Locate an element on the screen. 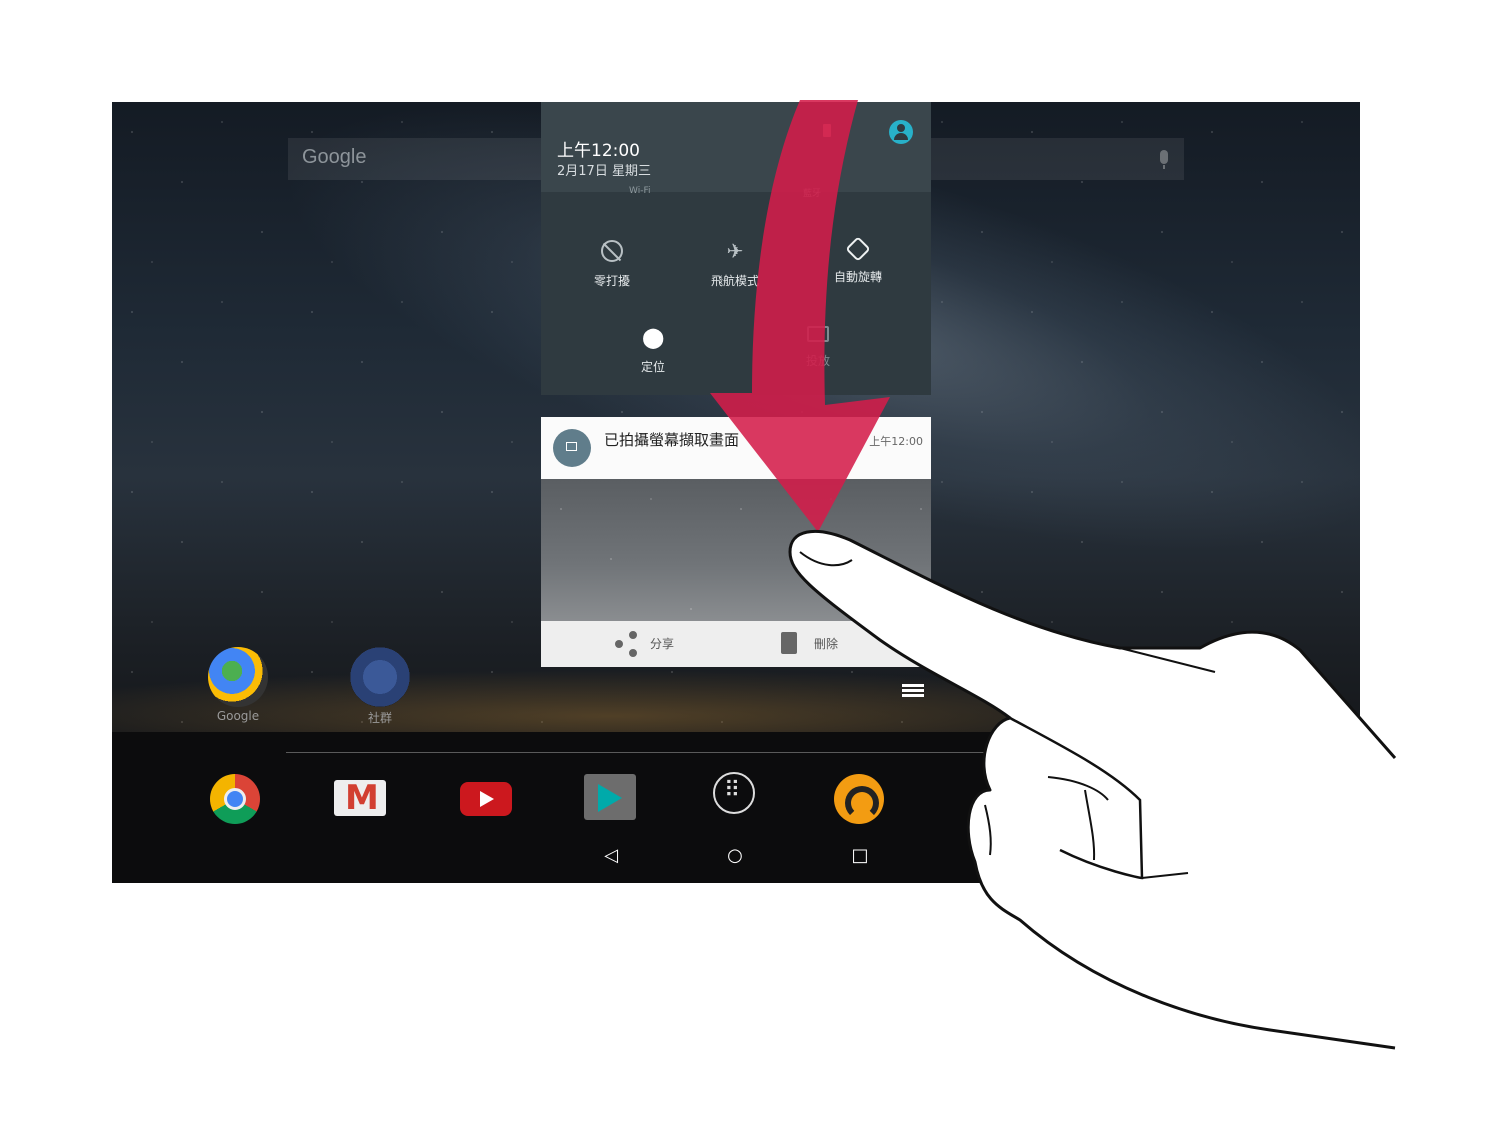 The image size is (1500, 1122). notification-title: 已拍攝螢幕擷取畫面 is located at coordinates (672, 440).